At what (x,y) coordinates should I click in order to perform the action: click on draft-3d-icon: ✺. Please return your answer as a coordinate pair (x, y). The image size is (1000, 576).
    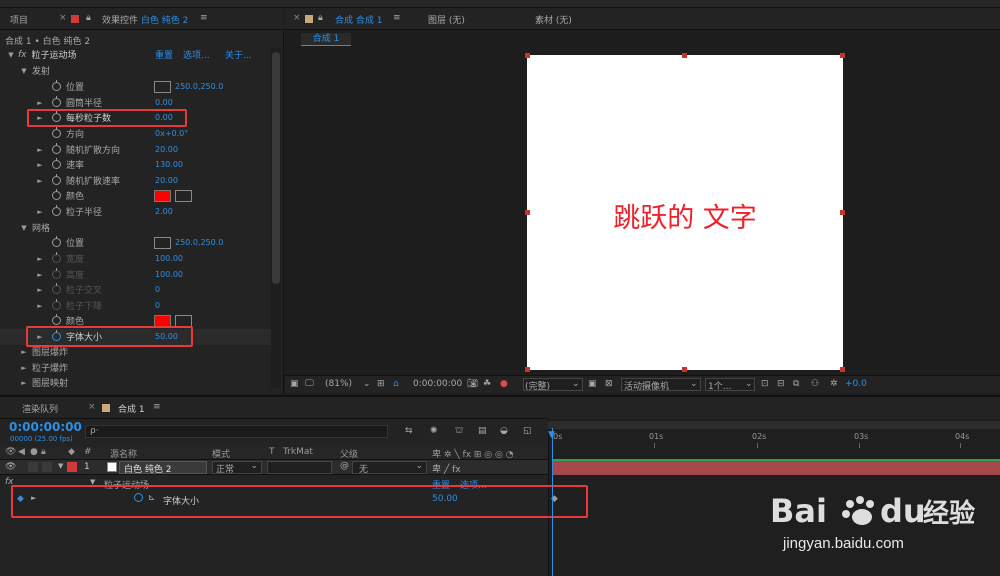
    Looking at the image, I should click on (434, 431).